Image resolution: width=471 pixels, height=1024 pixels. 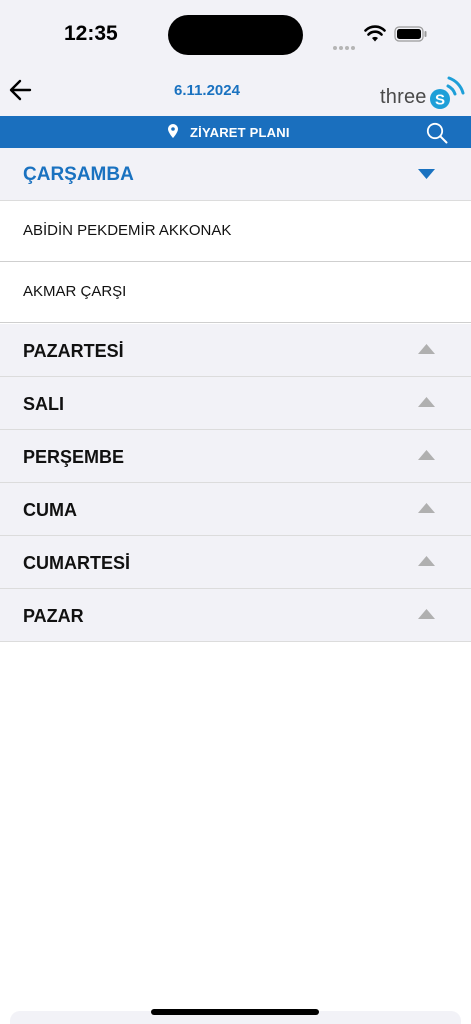 I want to click on day-label: PERŞEMBE, so click(x=74, y=457).